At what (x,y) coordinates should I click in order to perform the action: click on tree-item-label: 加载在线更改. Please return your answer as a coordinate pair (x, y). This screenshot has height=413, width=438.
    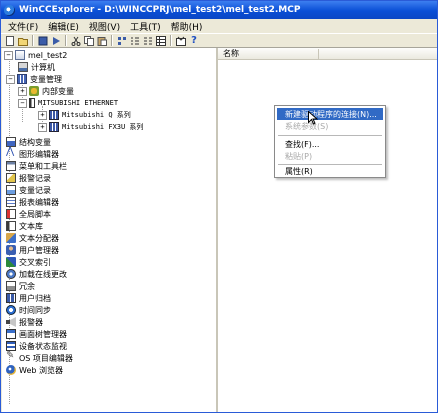
    Looking at the image, I should click on (43, 274).